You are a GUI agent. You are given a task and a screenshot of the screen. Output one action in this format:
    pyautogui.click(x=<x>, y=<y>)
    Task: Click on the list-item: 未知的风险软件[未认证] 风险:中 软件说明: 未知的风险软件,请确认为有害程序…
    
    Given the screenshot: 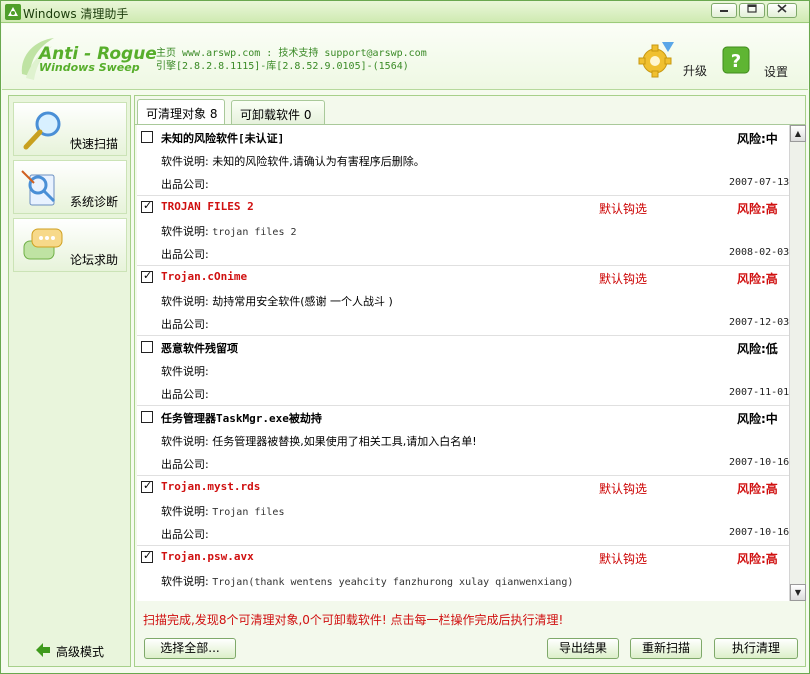 What is the action you would take?
    pyautogui.click(x=463, y=160)
    